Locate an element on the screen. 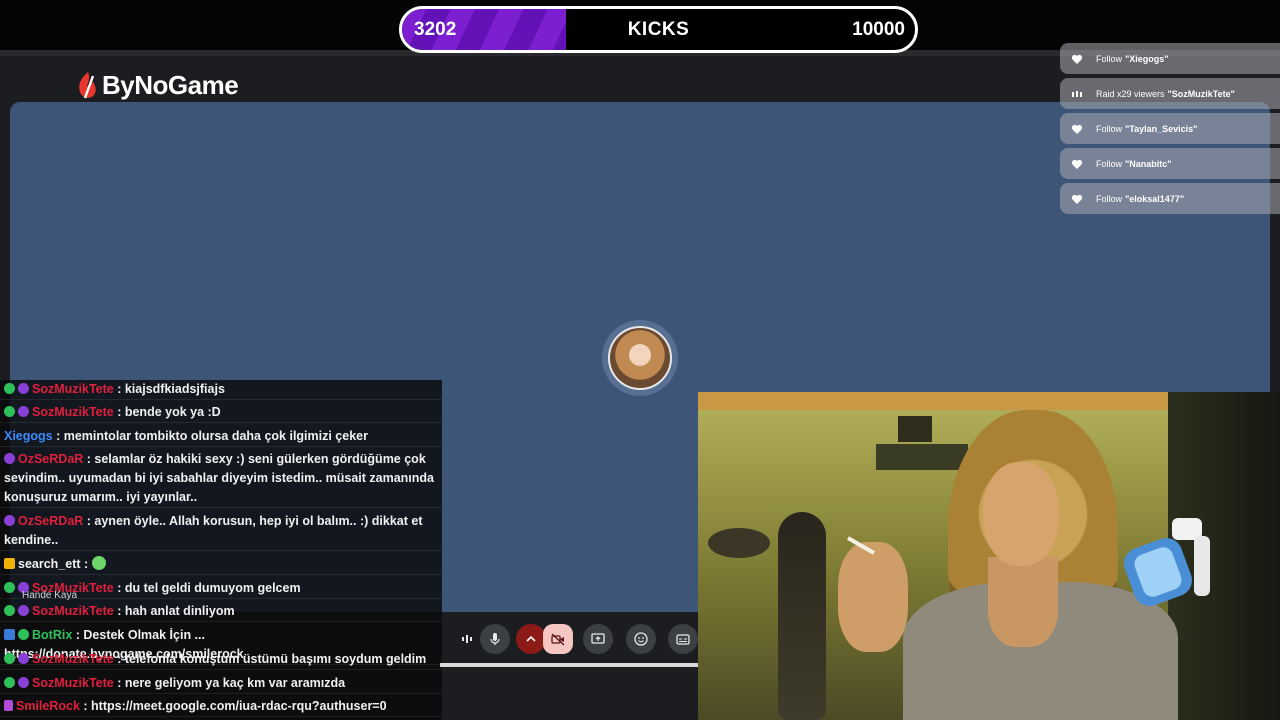 The image size is (1280, 720). microphone-button is located at coordinates (495, 639).